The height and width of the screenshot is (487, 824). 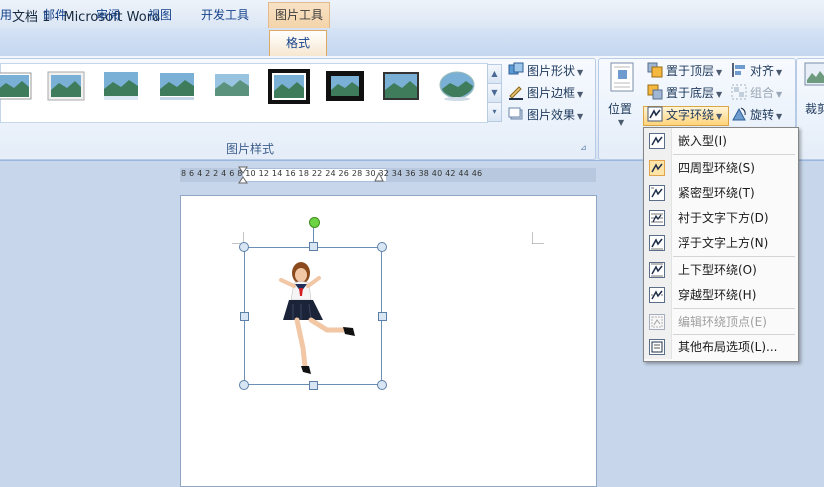 What do you see at coordinates (6, 16) in the screenshot?
I see `tab-references: 用` at bounding box center [6, 16].